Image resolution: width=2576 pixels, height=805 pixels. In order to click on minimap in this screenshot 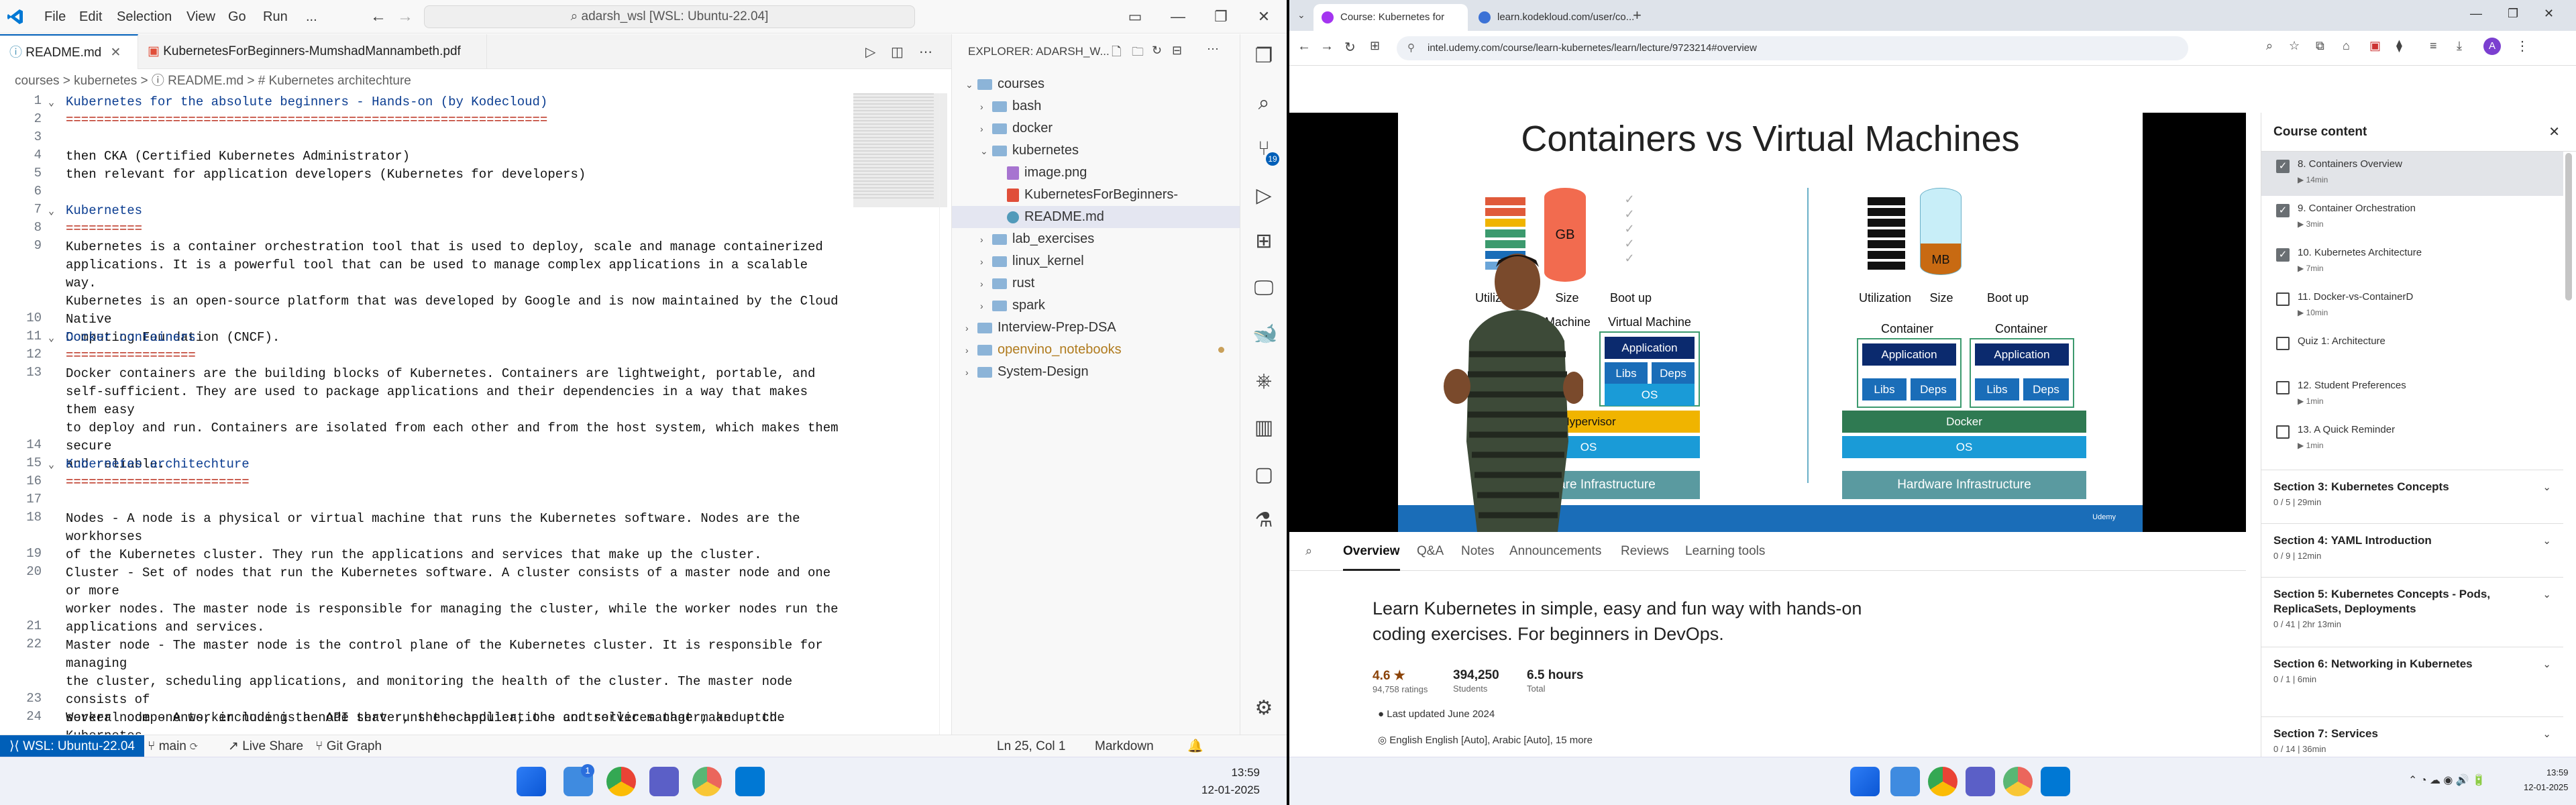, I will do `click(893, 147)`.